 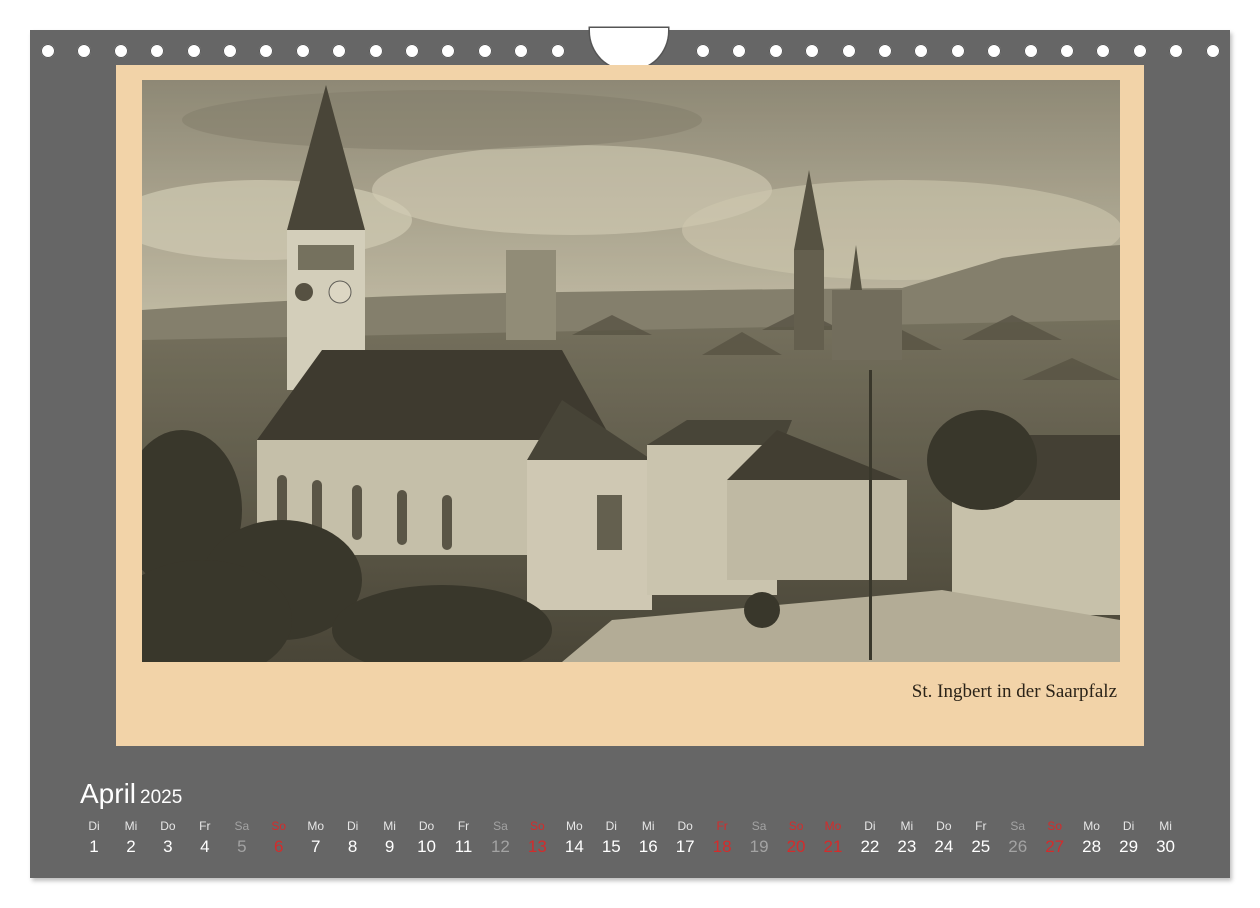 I want to click on day-number: 9, so click(x=389, y=846).